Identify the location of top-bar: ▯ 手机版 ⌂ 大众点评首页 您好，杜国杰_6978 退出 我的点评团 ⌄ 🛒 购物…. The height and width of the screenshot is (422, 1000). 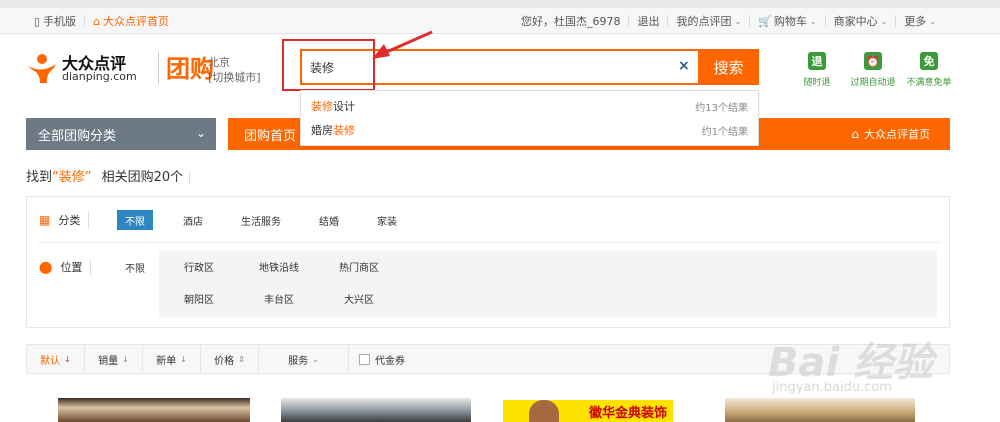
(500, 21).